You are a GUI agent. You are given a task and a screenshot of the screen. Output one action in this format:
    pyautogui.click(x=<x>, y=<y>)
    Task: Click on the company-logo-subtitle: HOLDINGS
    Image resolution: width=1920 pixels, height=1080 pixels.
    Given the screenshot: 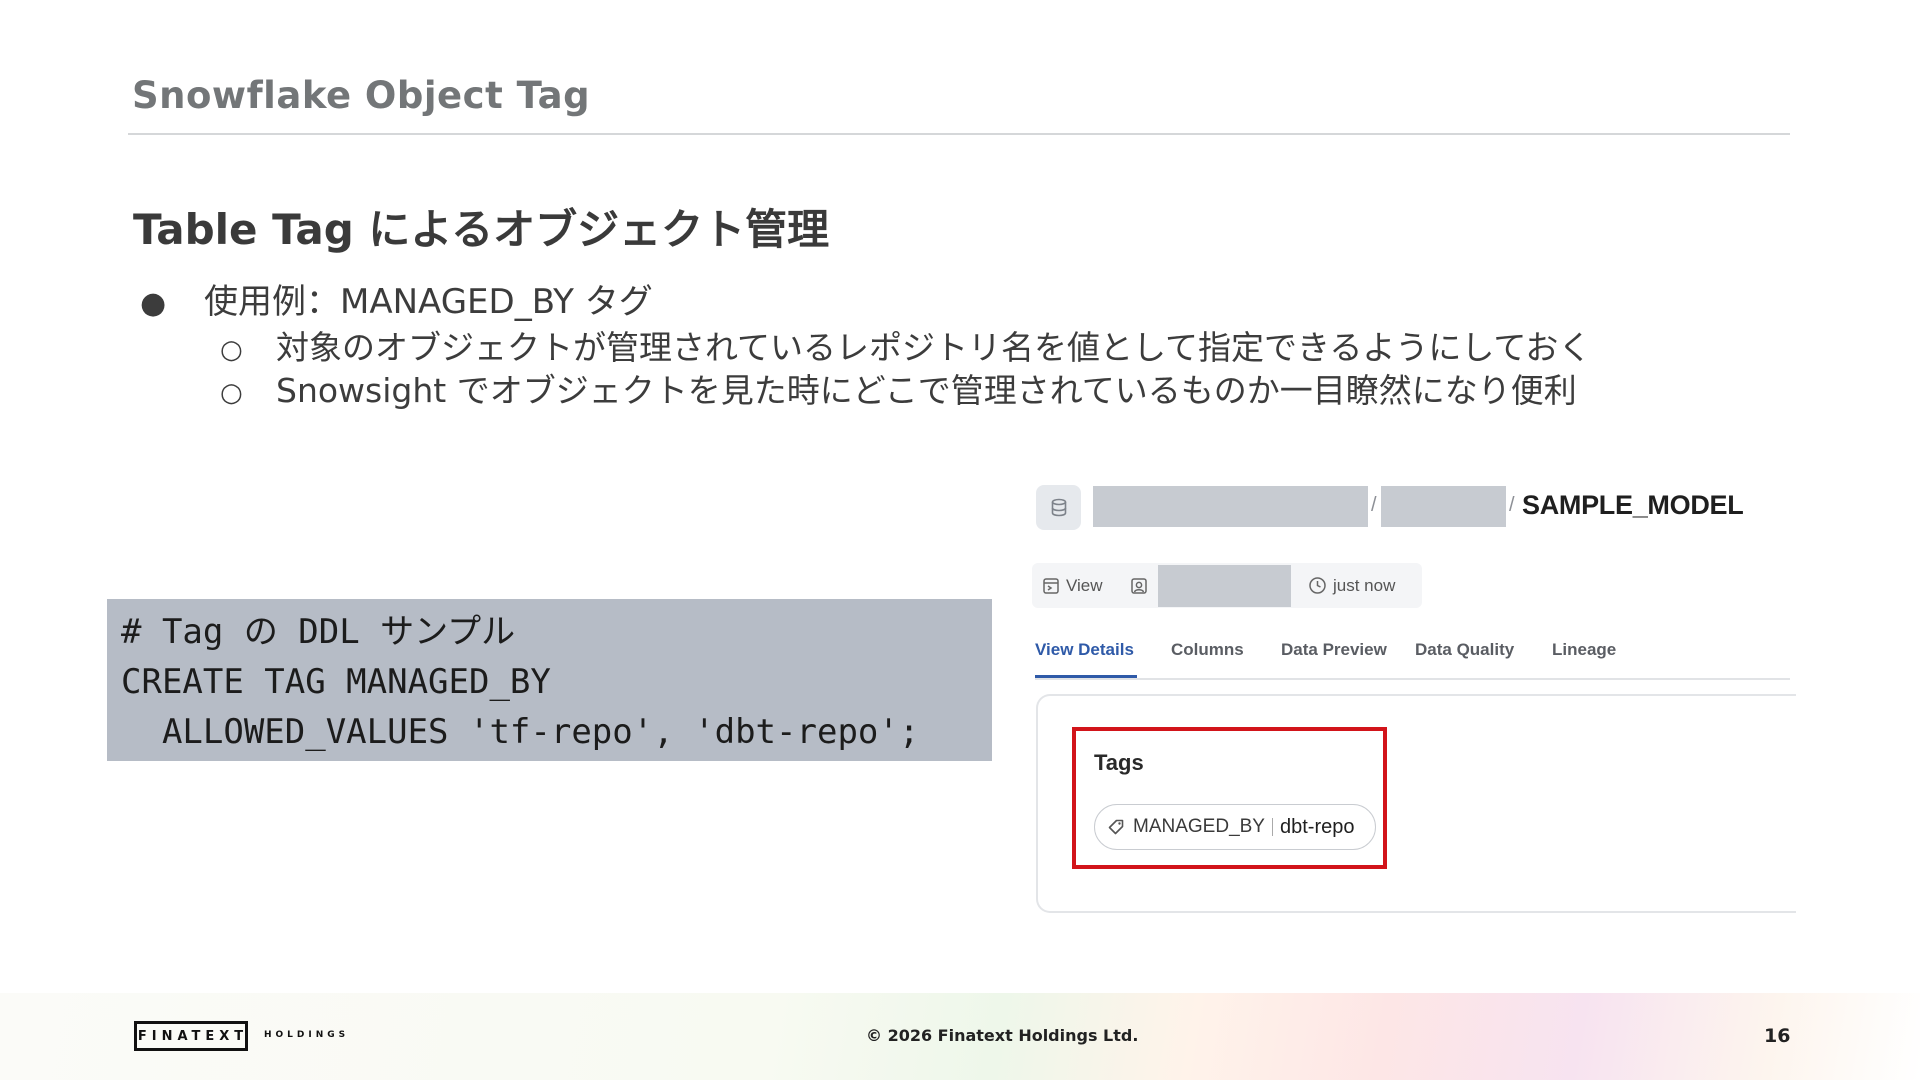 What is the action you would take?
    pyautogui.click(x=307, y=1035)
    